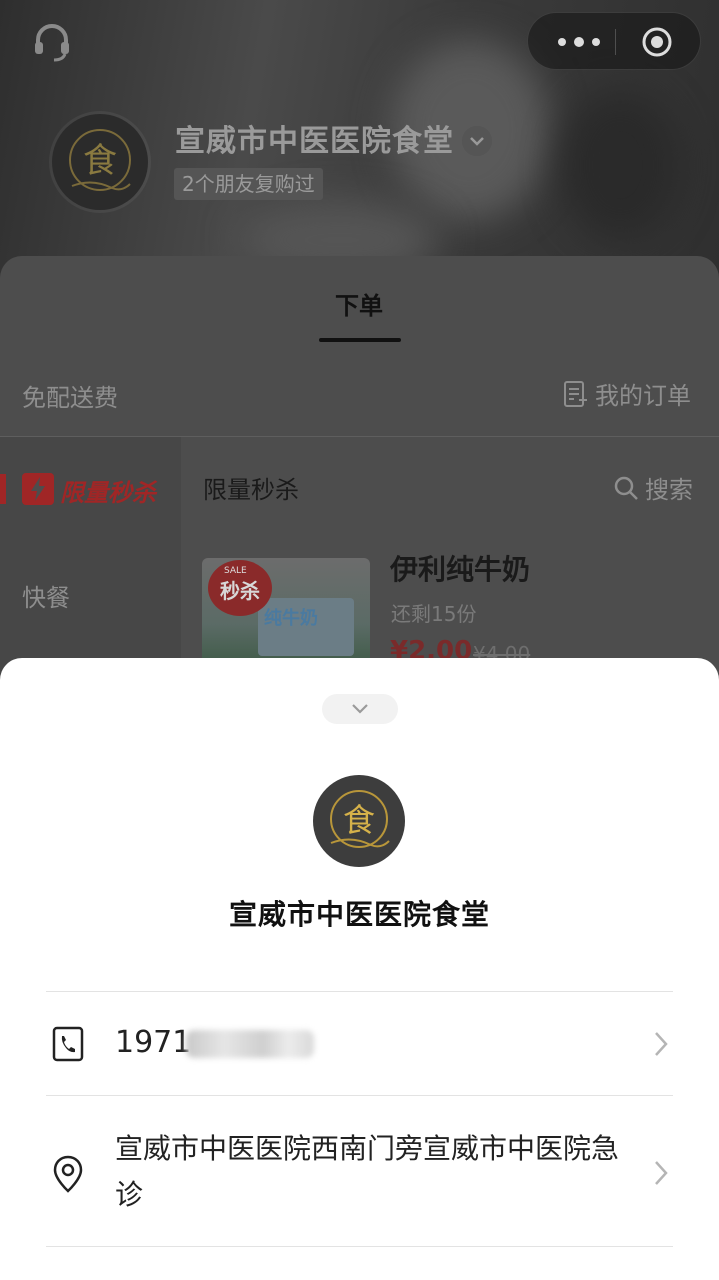  What do you see at coordinates (359, 914) in the screenshot?
I see `sheet-store-name: 宣威市中医医院食堂` at bounding box center [359, 914].